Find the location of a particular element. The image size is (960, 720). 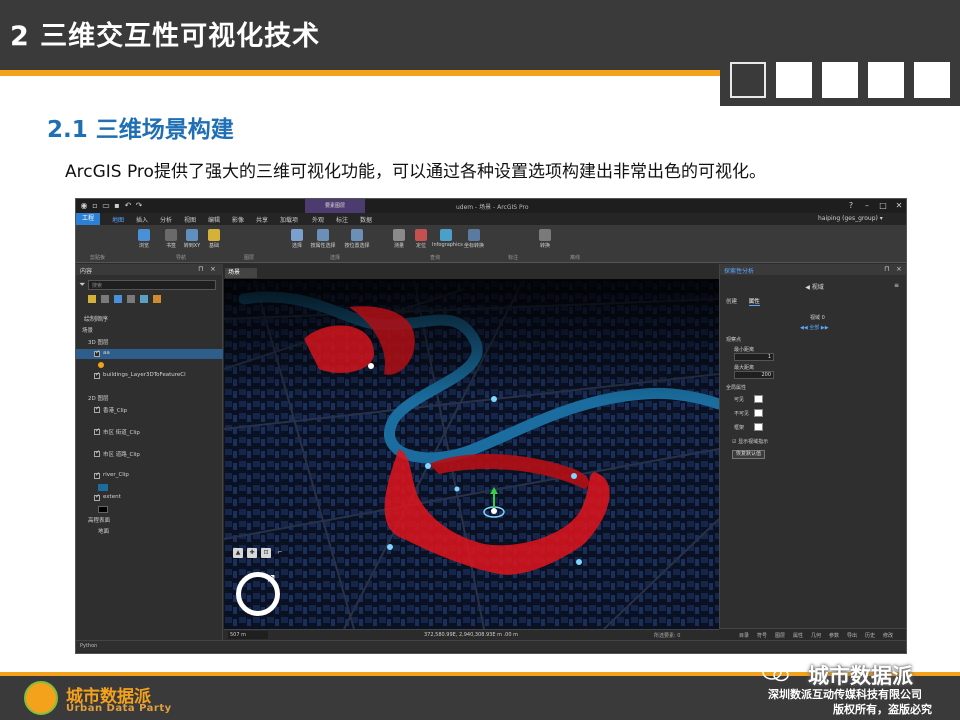

redo-icon: ↷ is located at coordinates (139, 206).